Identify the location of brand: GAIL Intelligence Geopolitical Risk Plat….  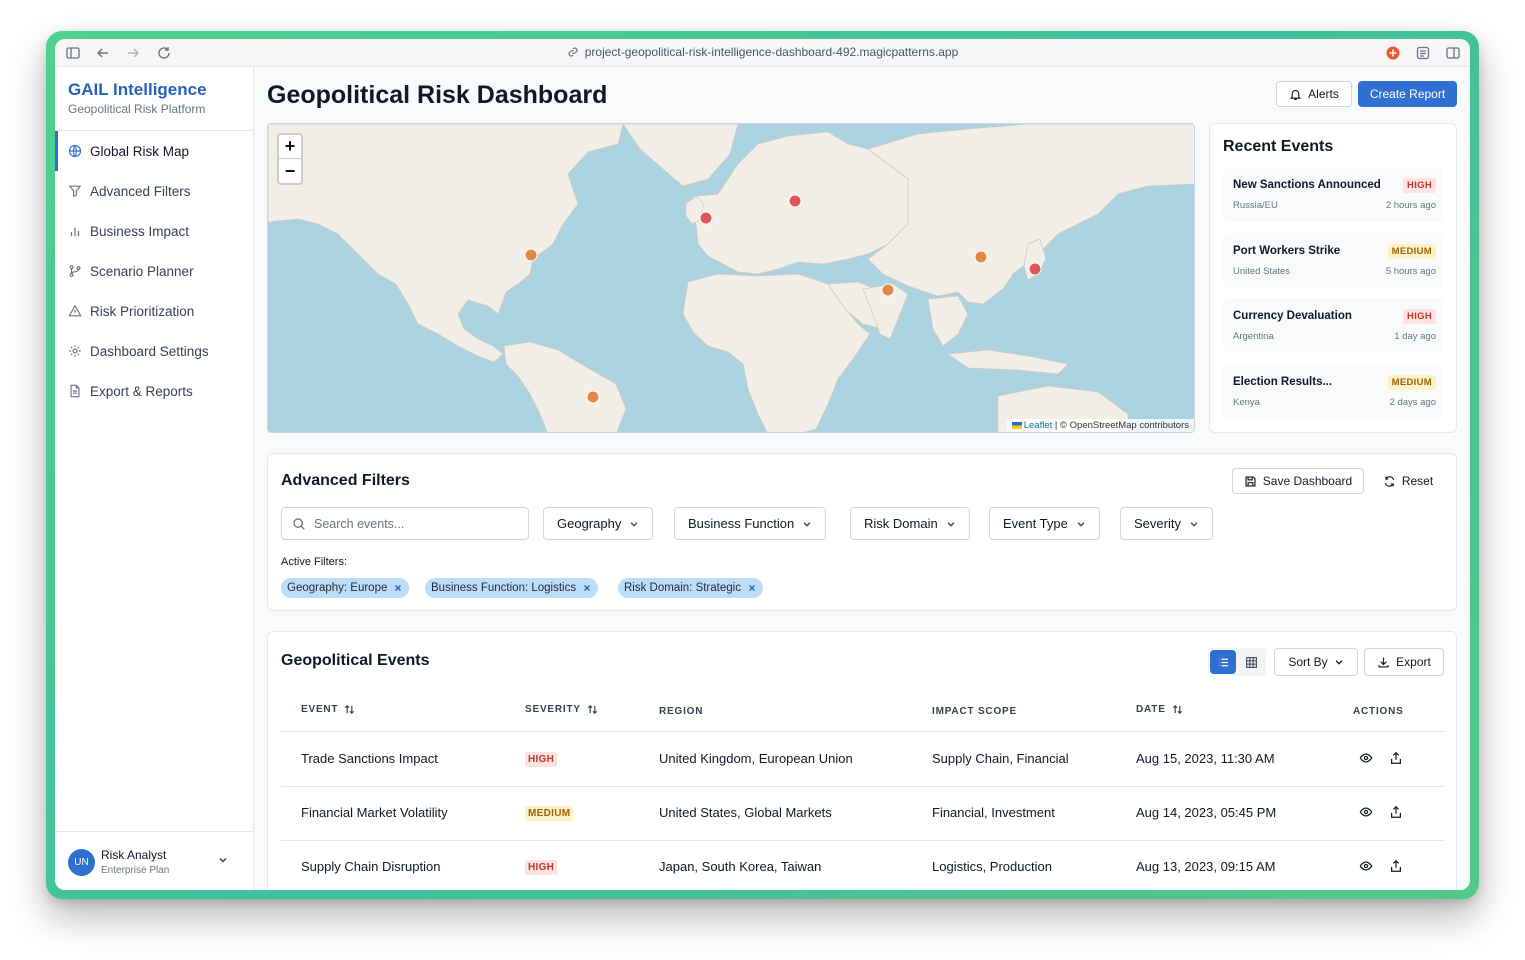
(137, 98).